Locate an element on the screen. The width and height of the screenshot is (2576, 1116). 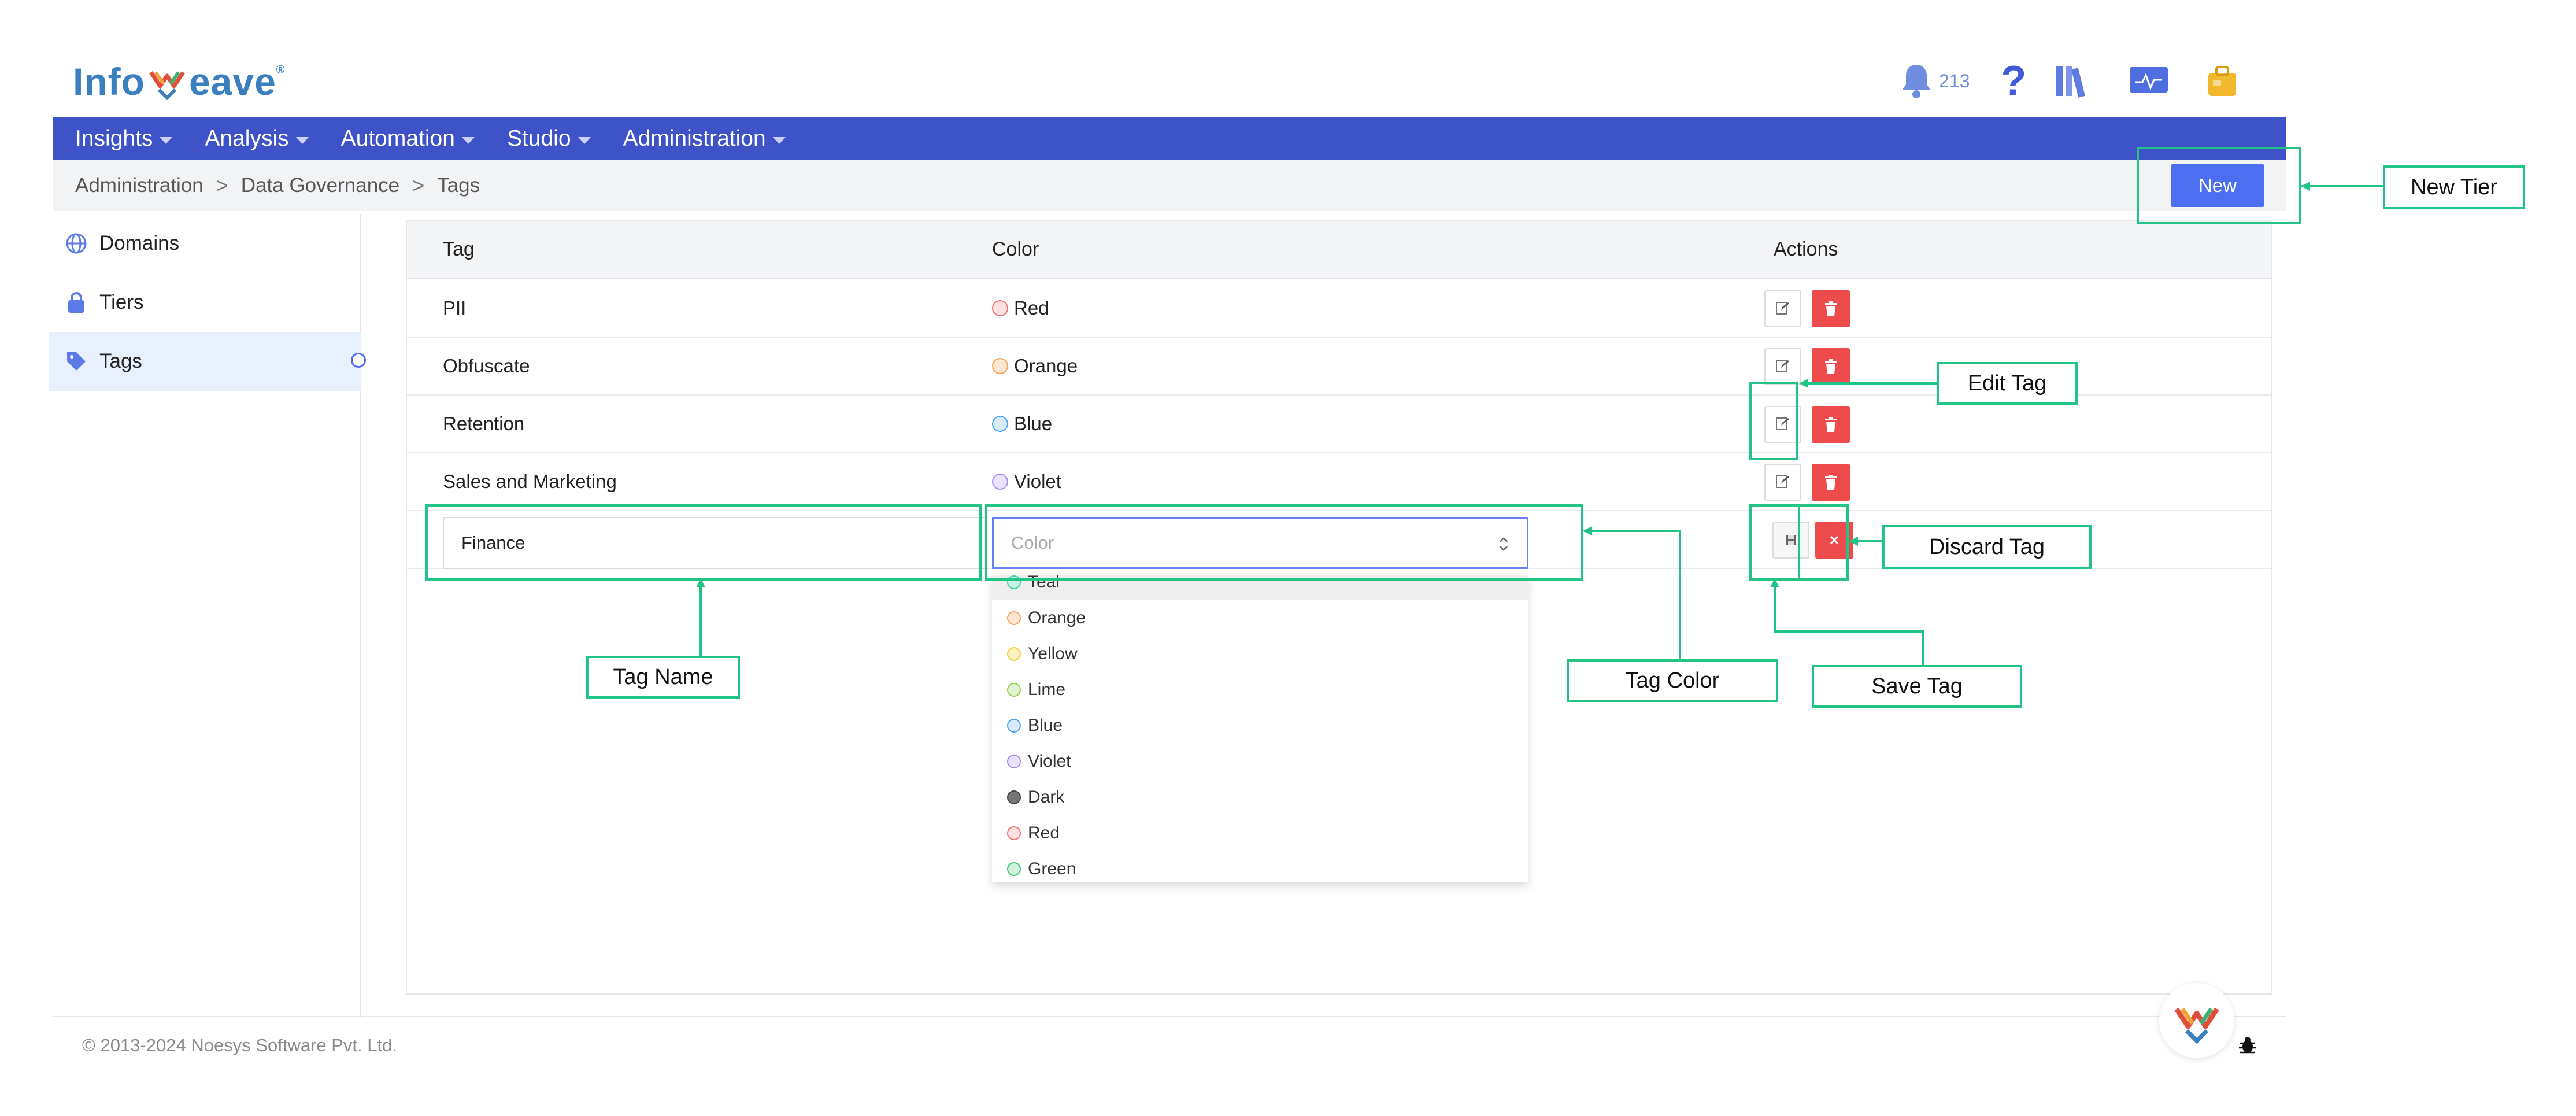
annotation-box-tag-color is located at coordinates (1284, 542).